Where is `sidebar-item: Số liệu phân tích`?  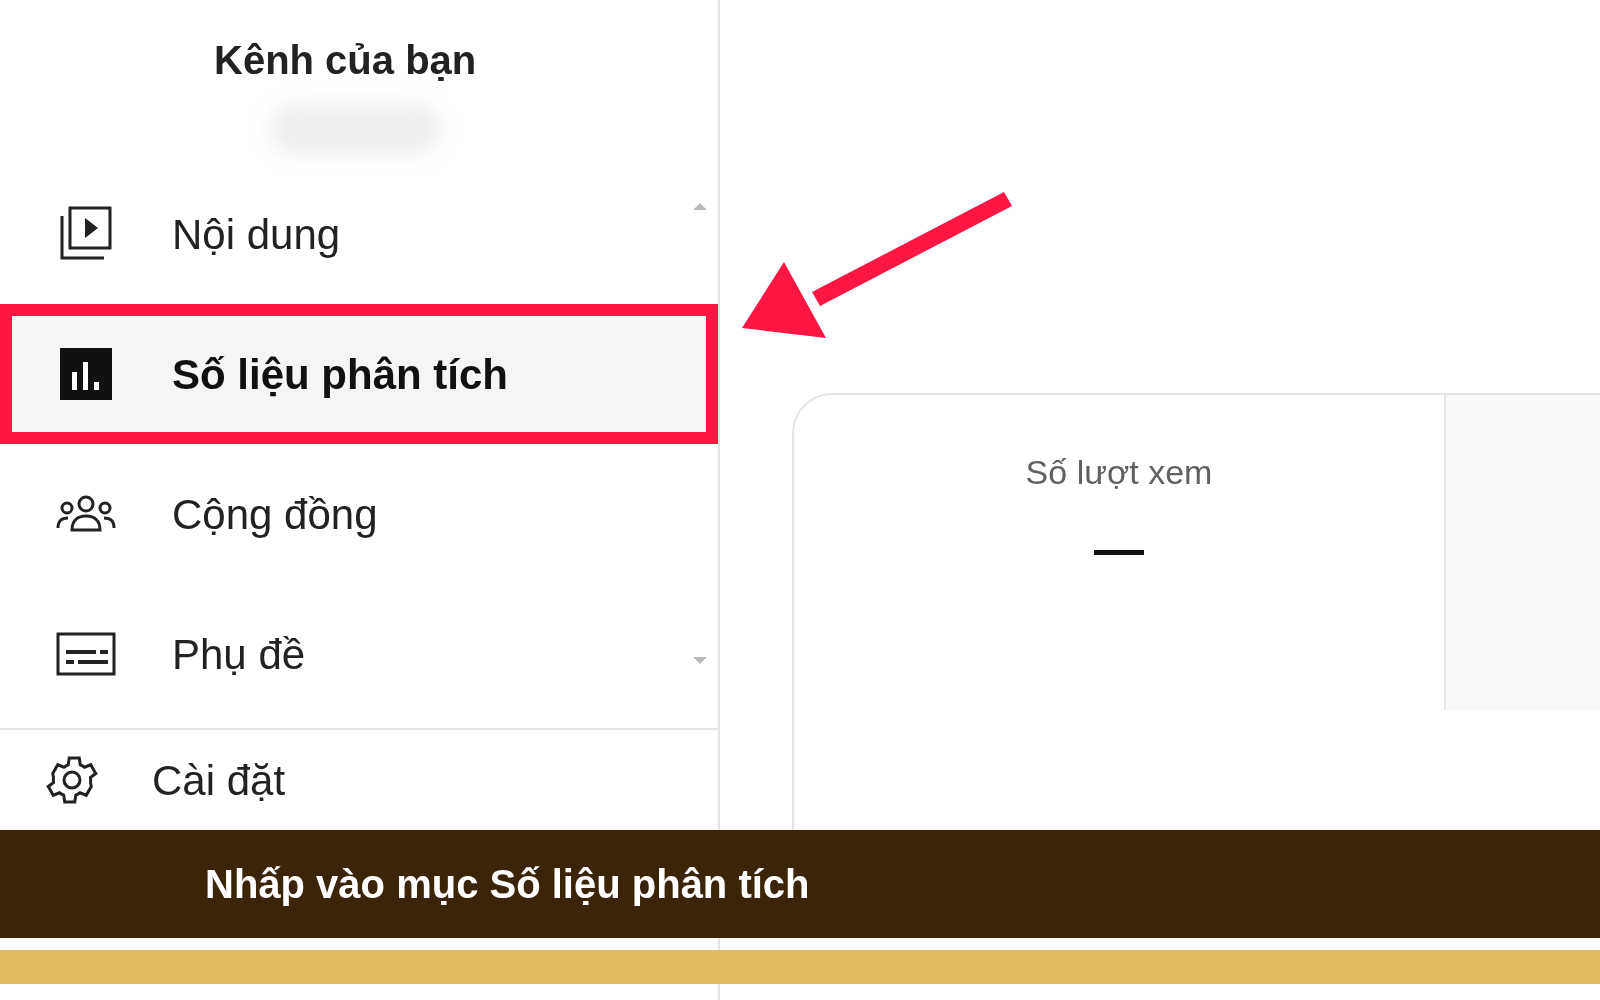
sidebar-item: Số liệu phân tích is located at coordinates (359, 374).